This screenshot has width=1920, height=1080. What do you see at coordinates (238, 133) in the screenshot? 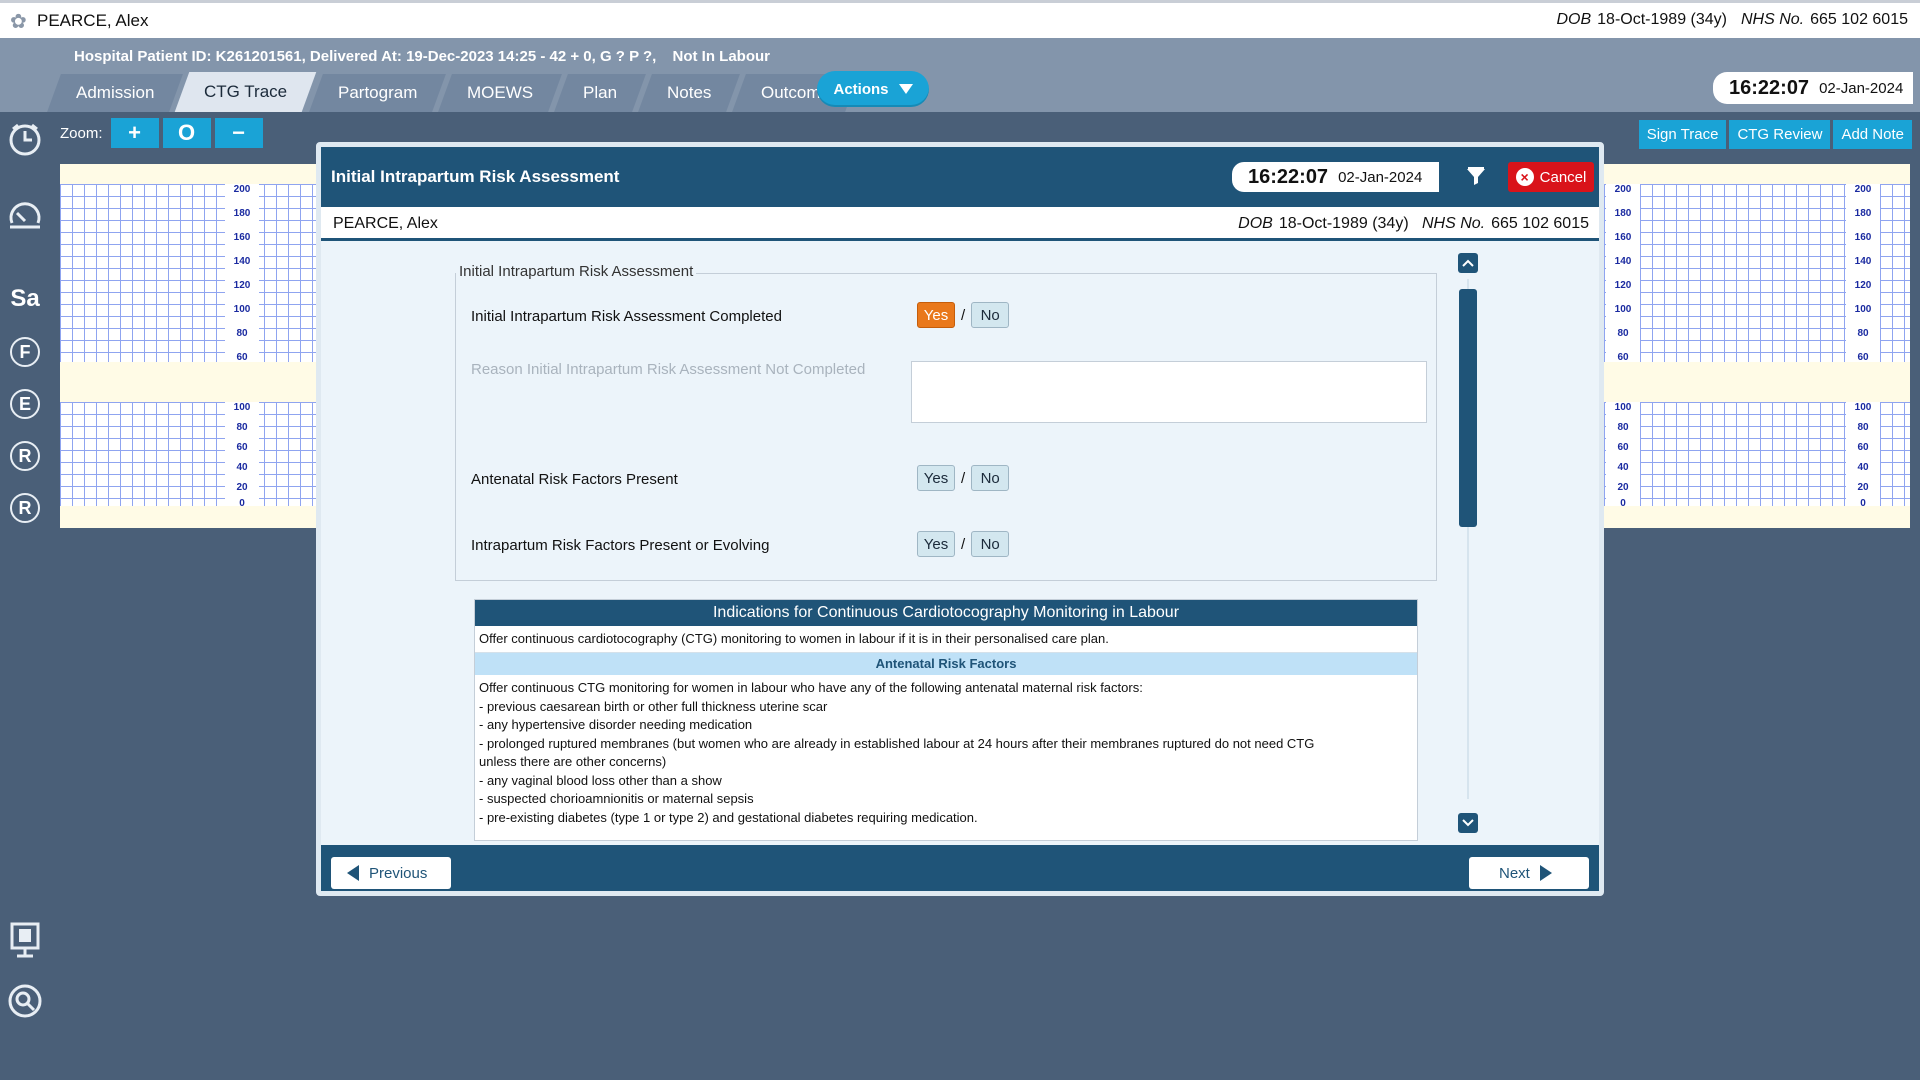
I see `zoom-out-button: −` at bounding box center [238, 133].